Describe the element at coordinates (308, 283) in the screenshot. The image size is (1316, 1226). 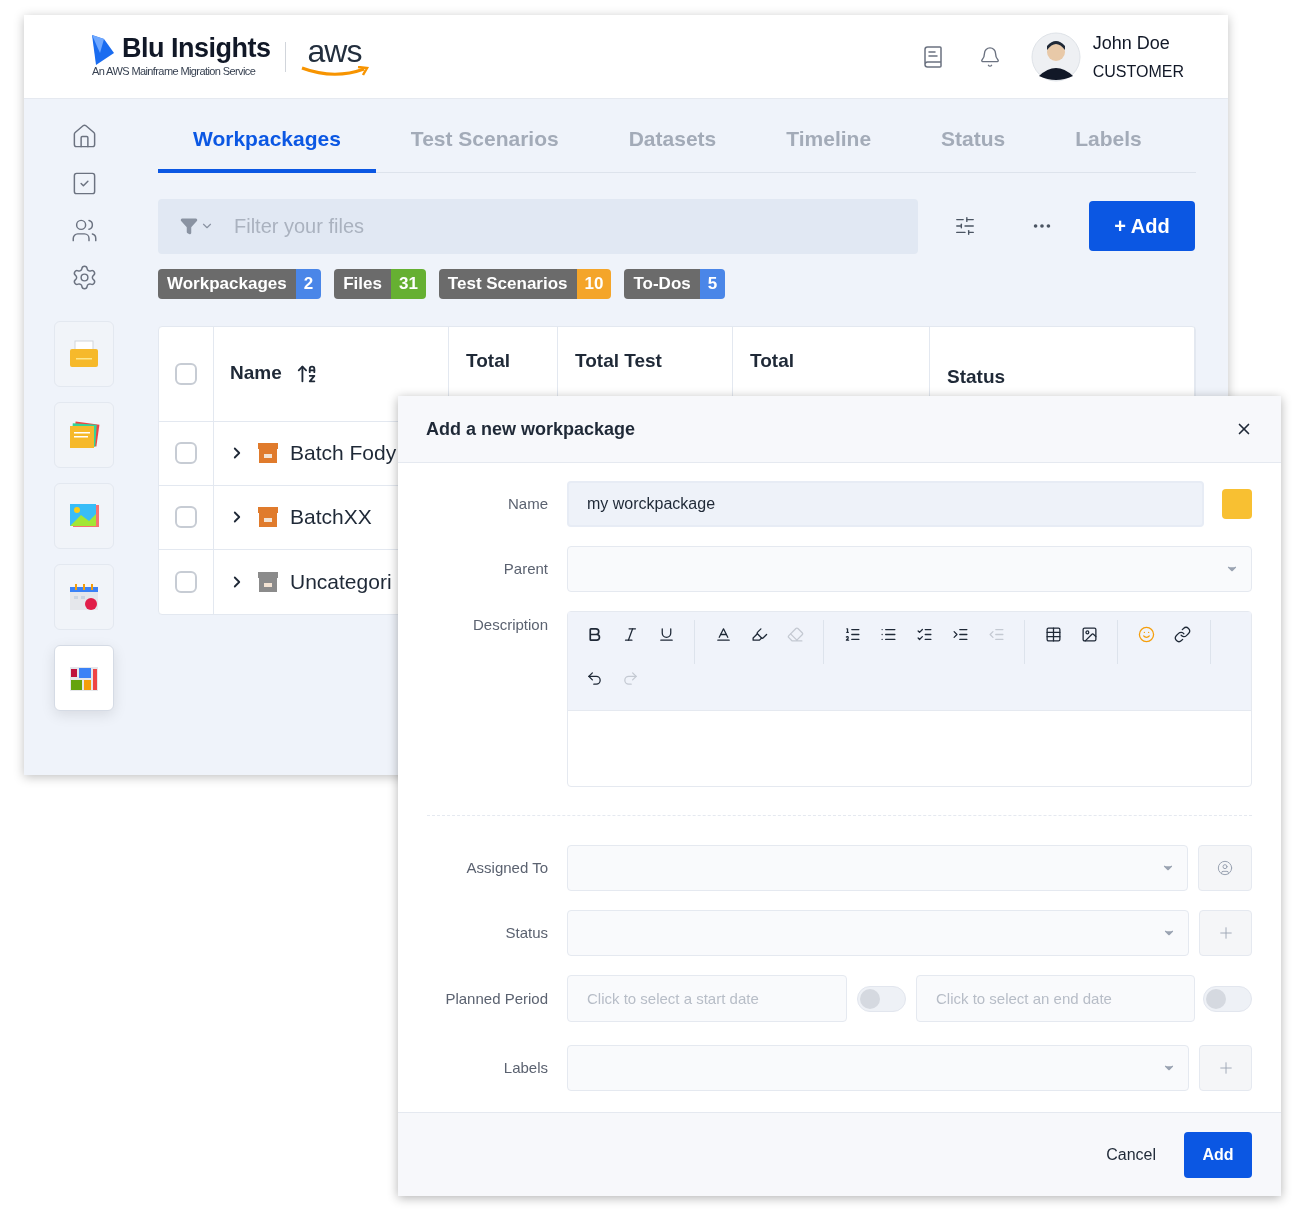
I see `count-badge: 2` at that location.